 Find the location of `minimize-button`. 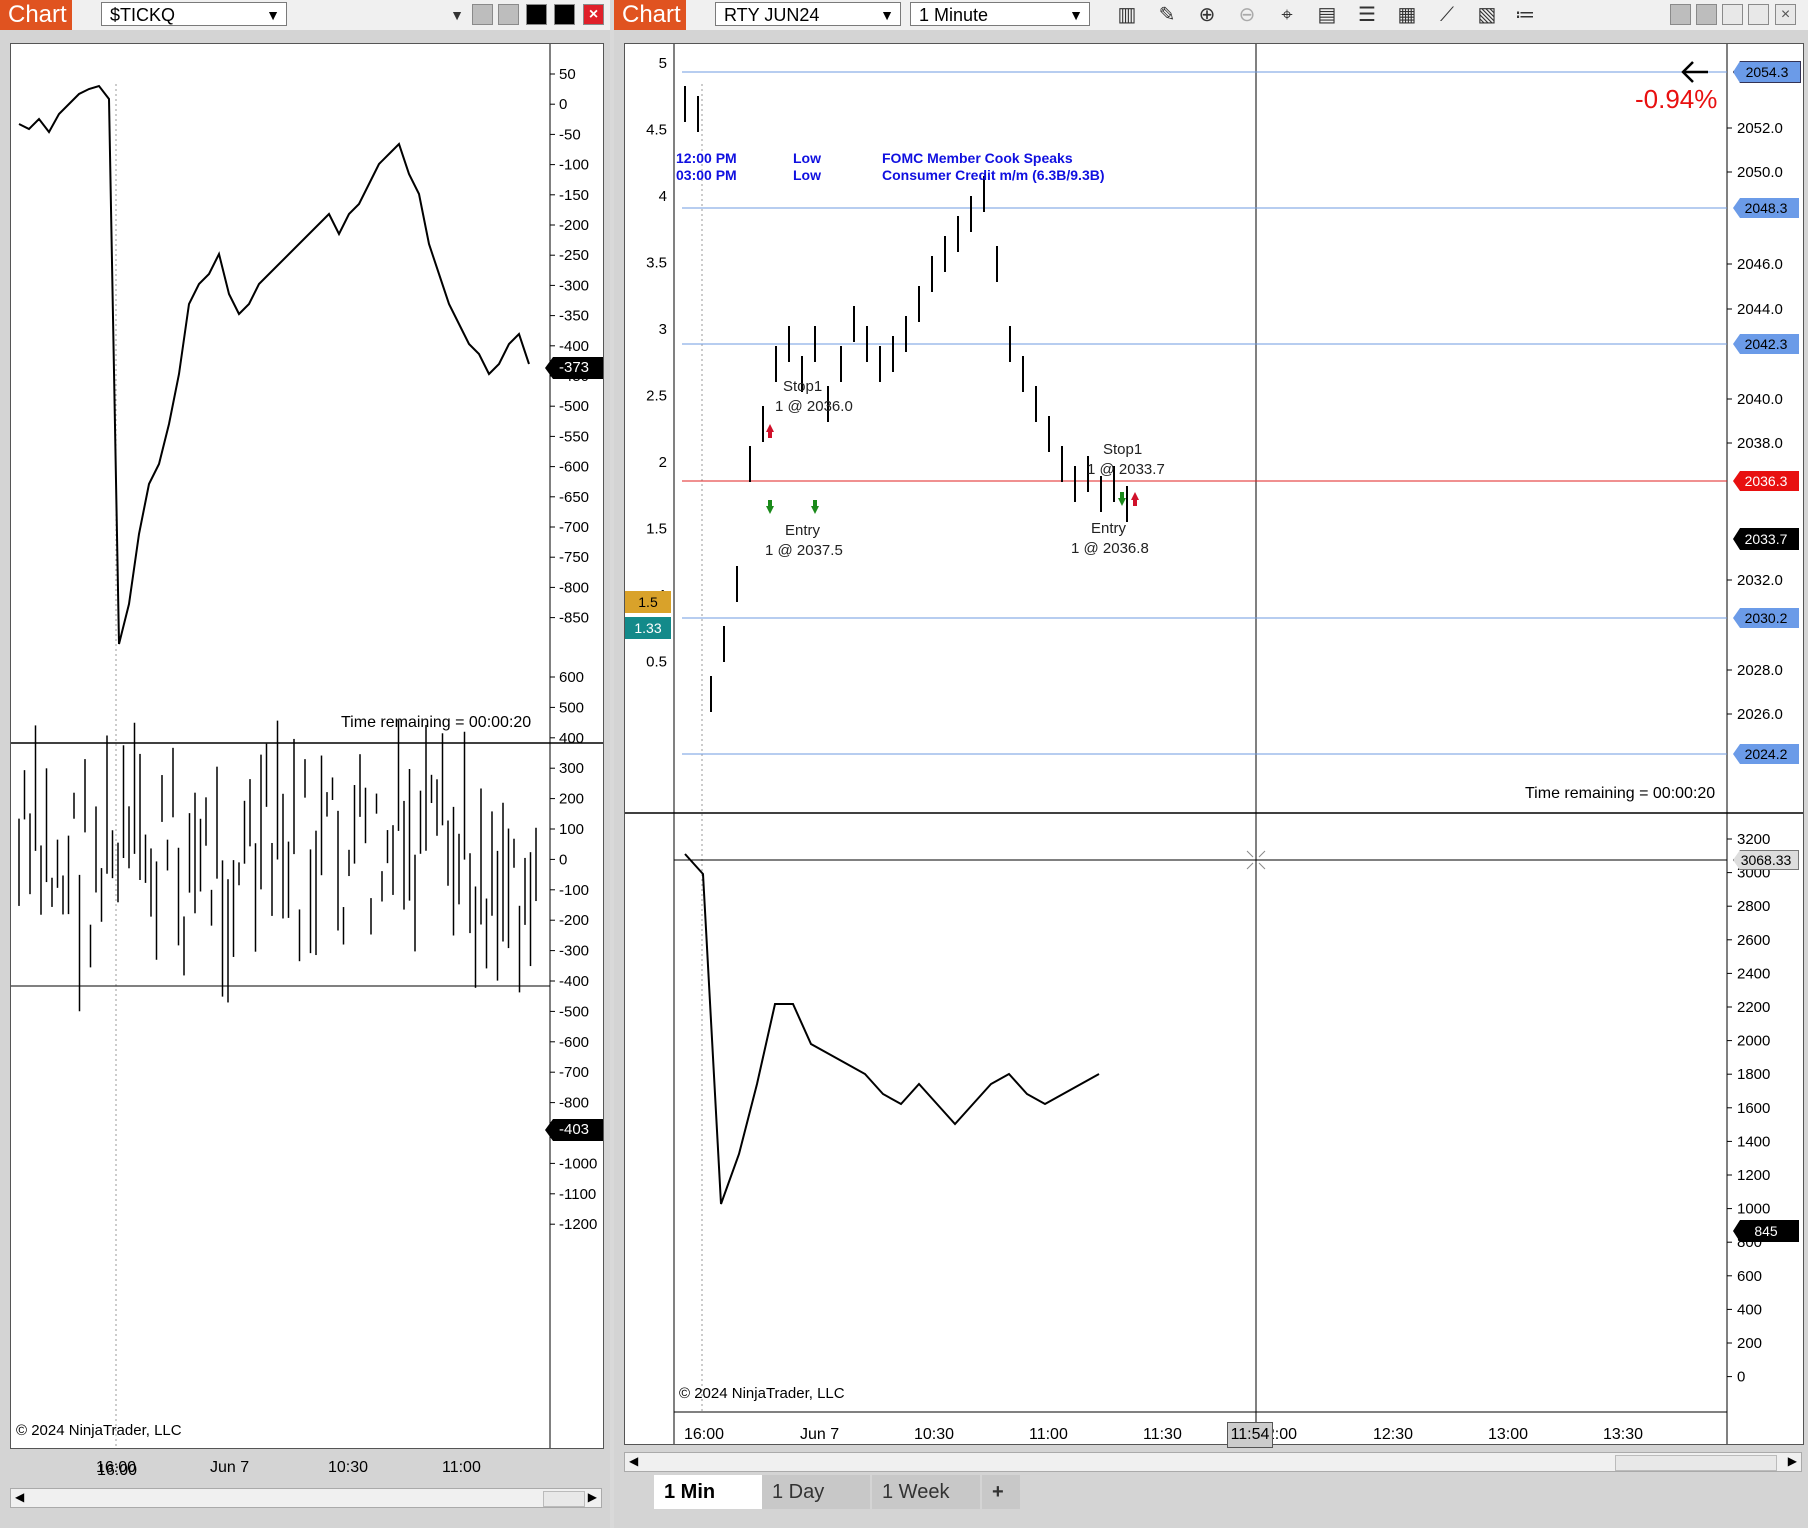

minimize-button is located at coordinates (536, 14).